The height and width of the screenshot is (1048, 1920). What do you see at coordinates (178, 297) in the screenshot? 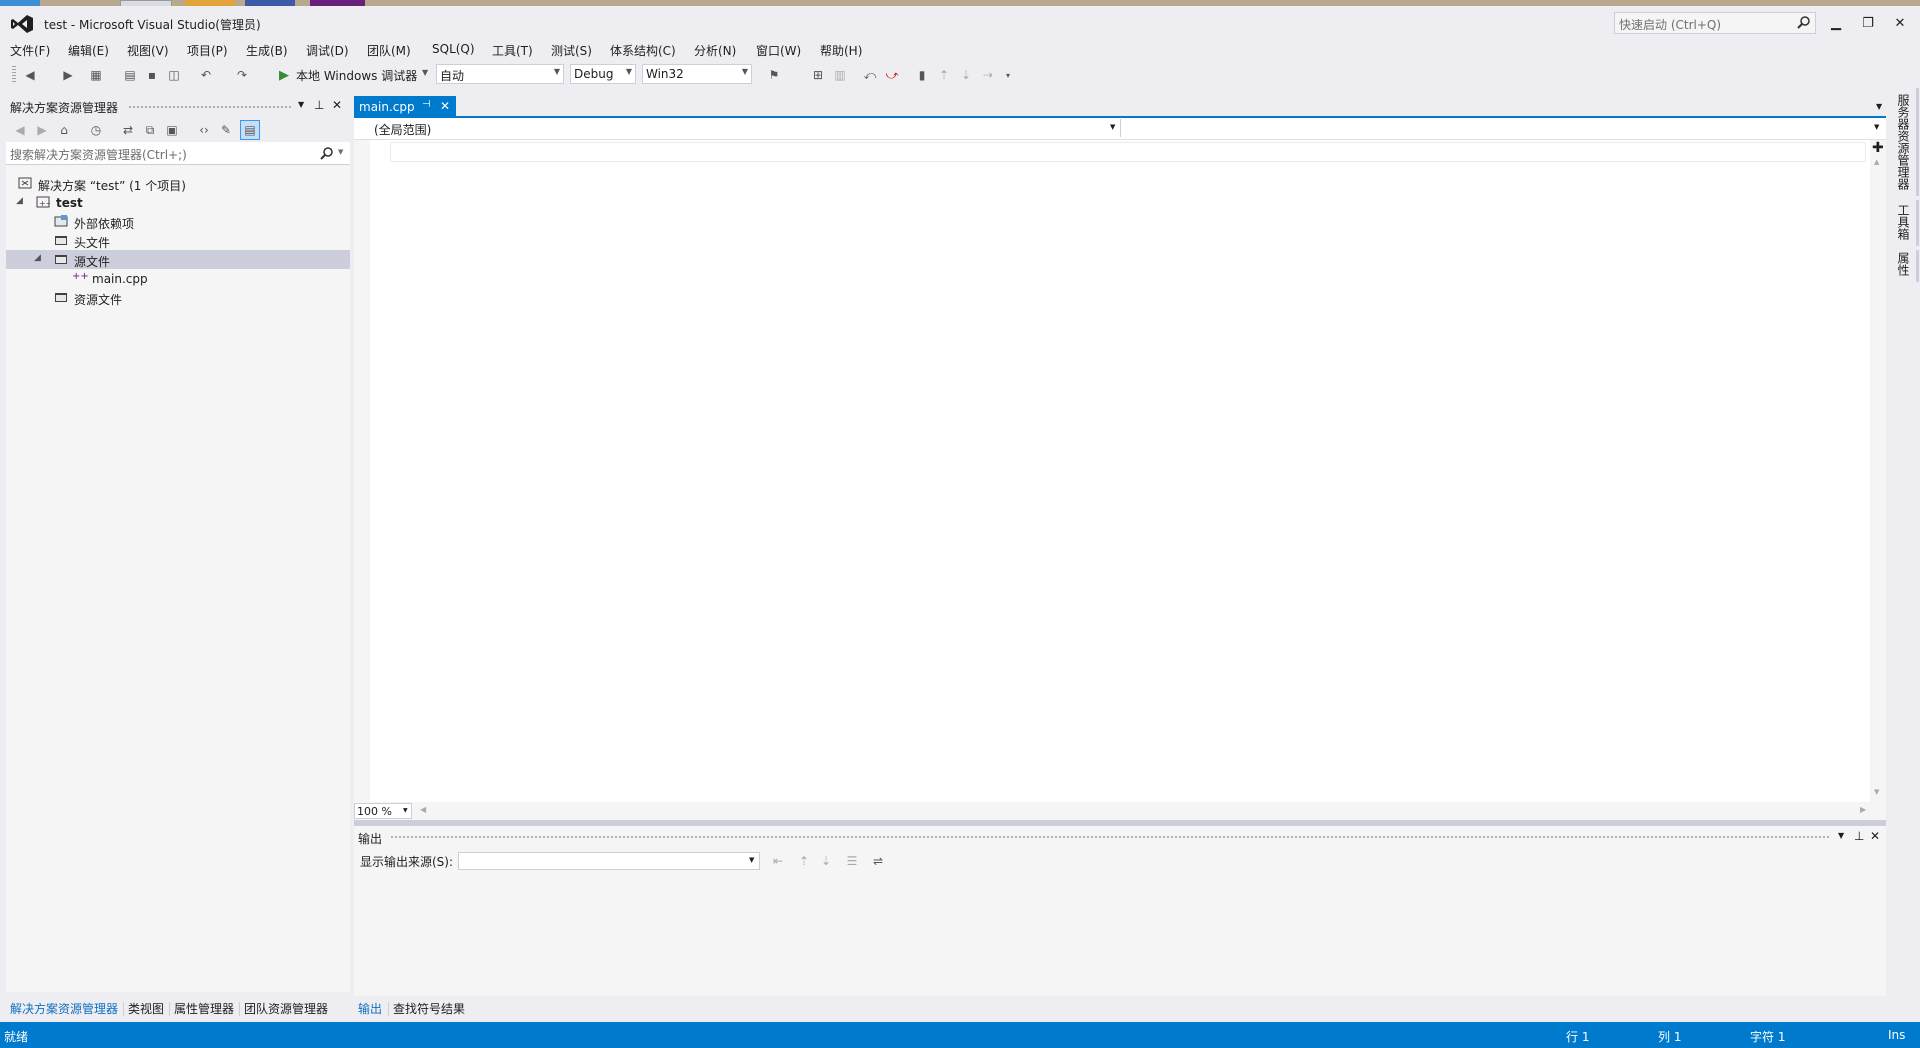
I see `tree-resources: 资源文件` at bounding box center [178, 297].